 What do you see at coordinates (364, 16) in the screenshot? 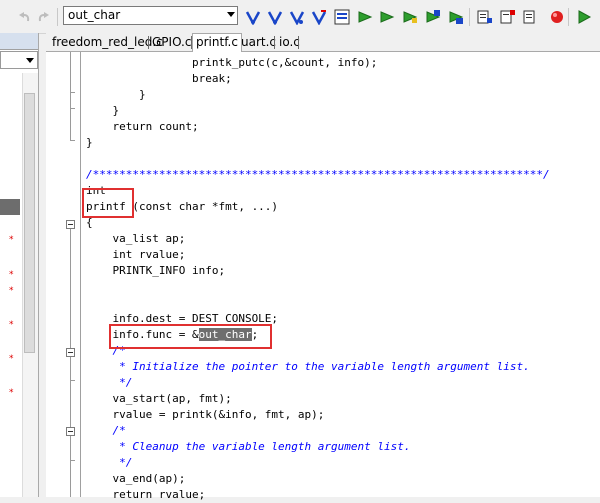
I see `next-bookmark-icon` at bounding box center [364, 16].